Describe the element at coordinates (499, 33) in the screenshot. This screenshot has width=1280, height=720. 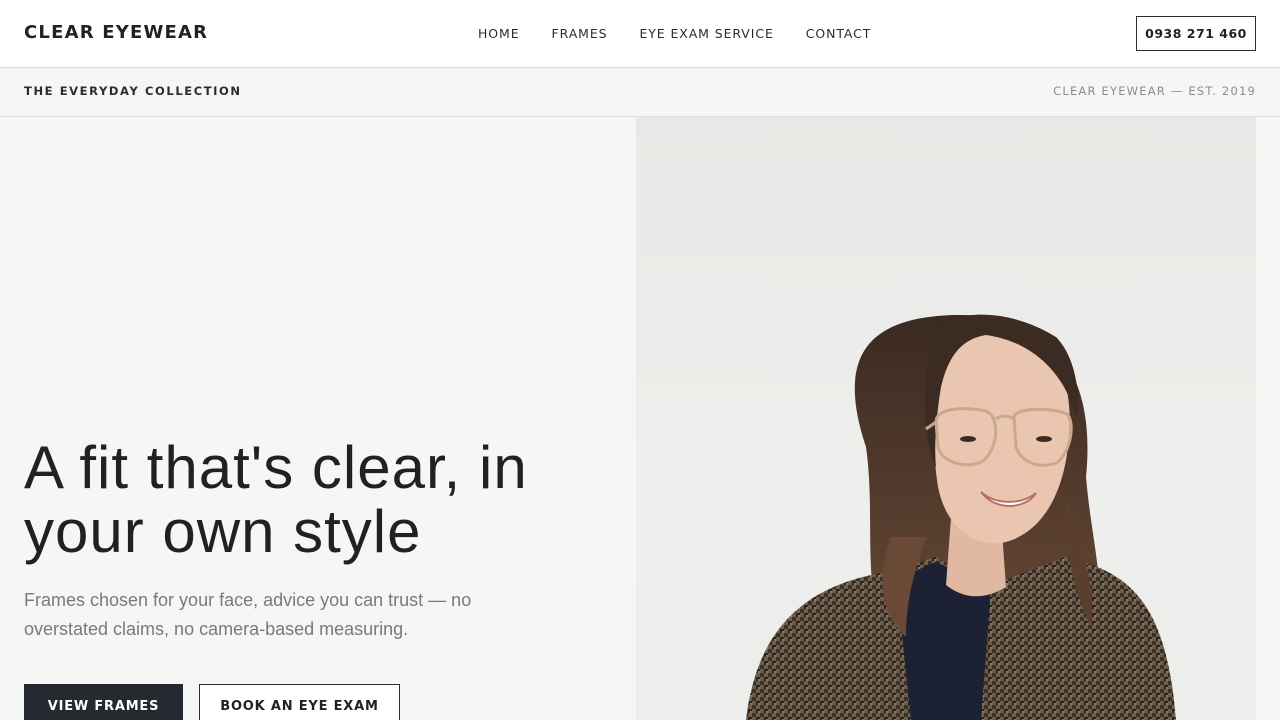
I see `nav-home: HOME` at that location.